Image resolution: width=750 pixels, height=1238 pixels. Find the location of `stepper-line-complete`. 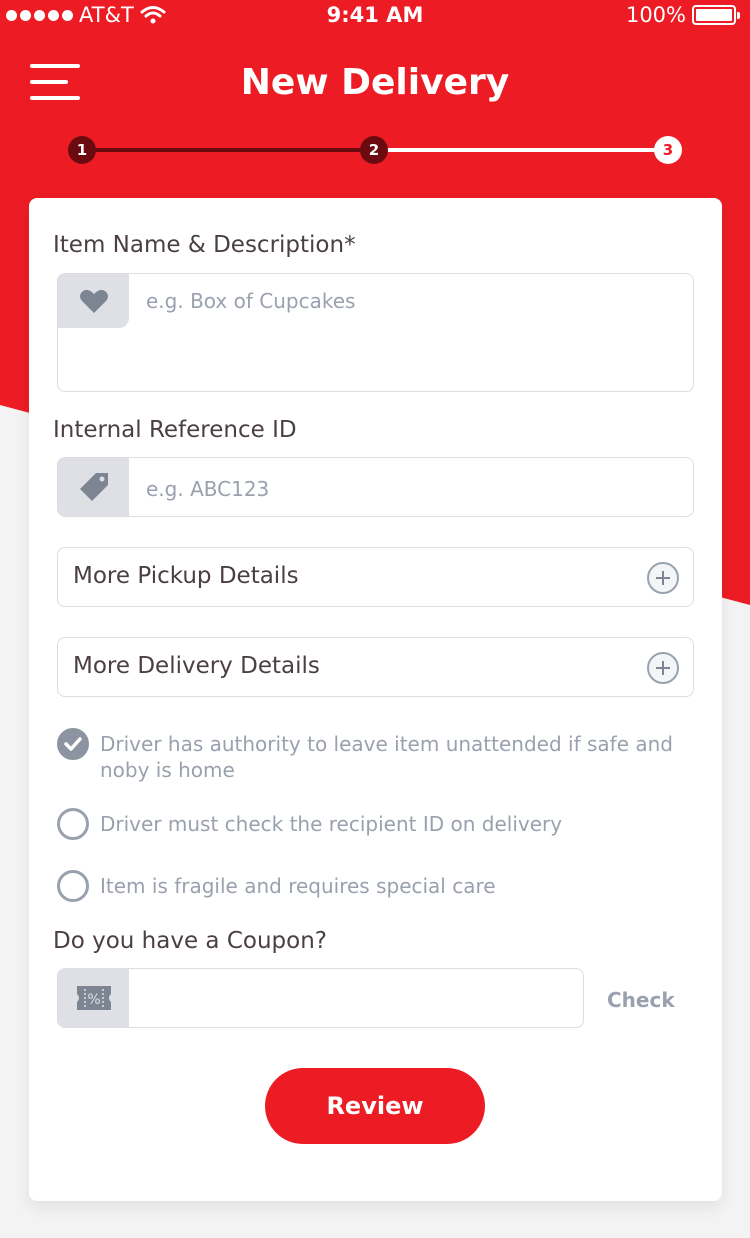

stepper-line-complete is located at coordinates (229, 150).